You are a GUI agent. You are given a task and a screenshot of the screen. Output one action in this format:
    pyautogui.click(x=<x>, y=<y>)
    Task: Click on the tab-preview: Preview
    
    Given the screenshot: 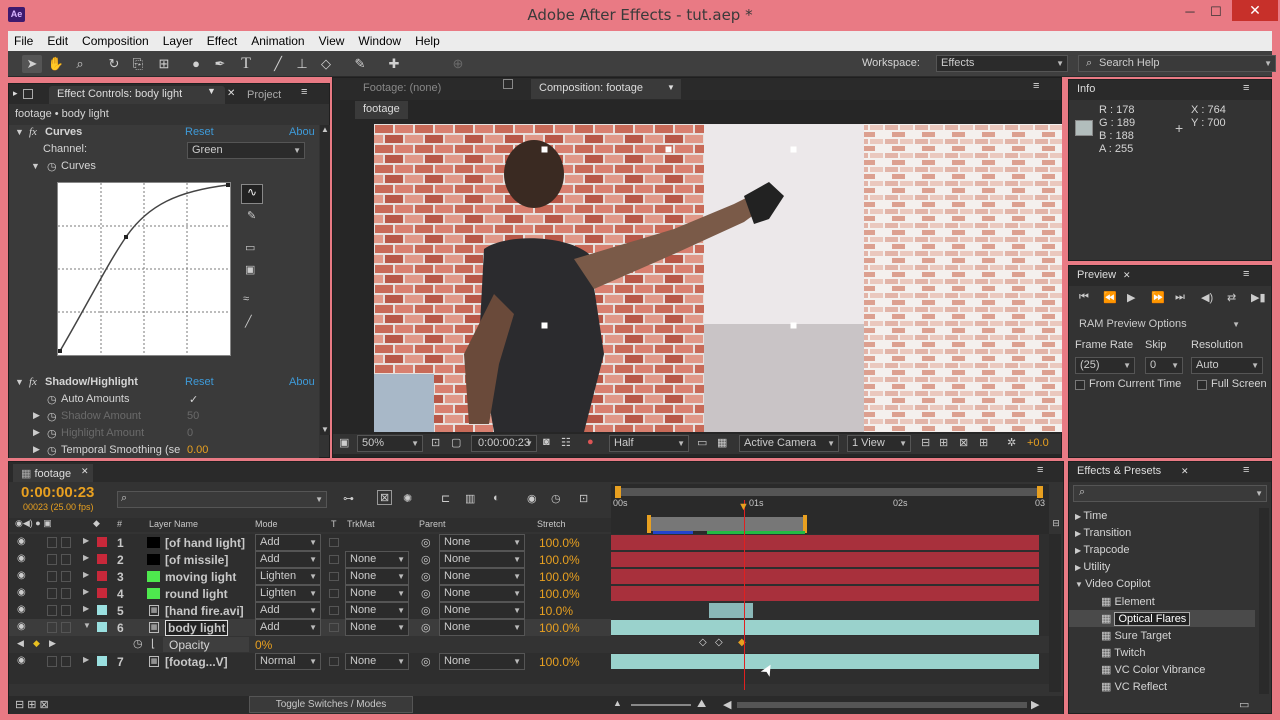 What is the action you would take?
    pyautogui.click(x=1096, y=275)
    